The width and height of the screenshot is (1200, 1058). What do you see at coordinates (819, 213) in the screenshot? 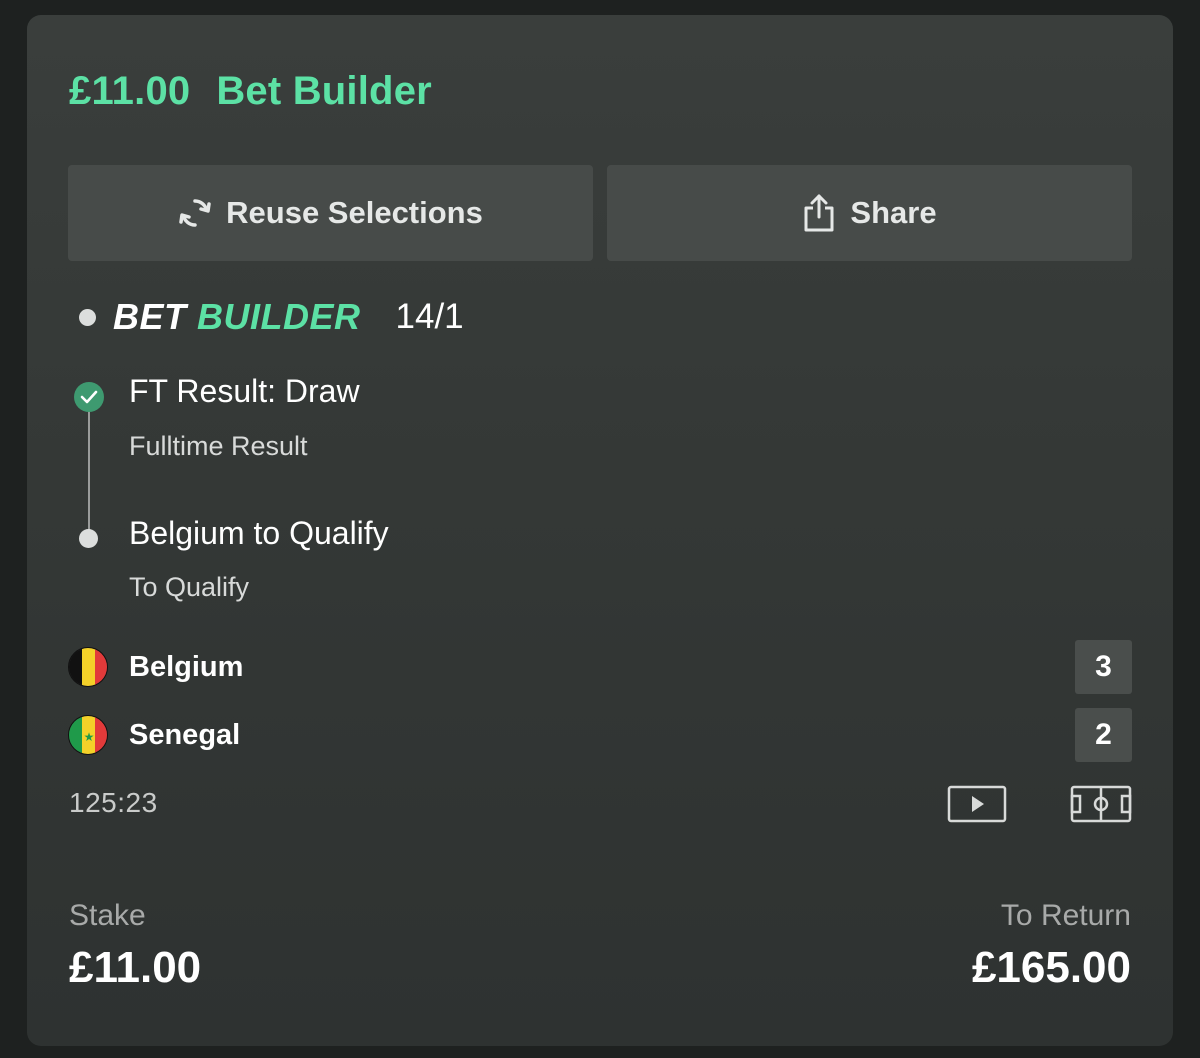
I see `share-icon` at bounding box center [819, 213].